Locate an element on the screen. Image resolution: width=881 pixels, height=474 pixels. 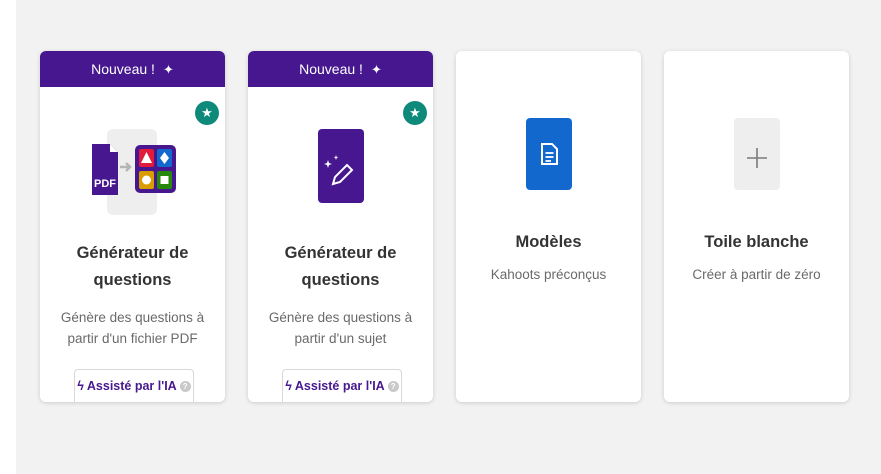
card-description: Génère des questions à partir d'un sujet is located at coordinates (340, 328).